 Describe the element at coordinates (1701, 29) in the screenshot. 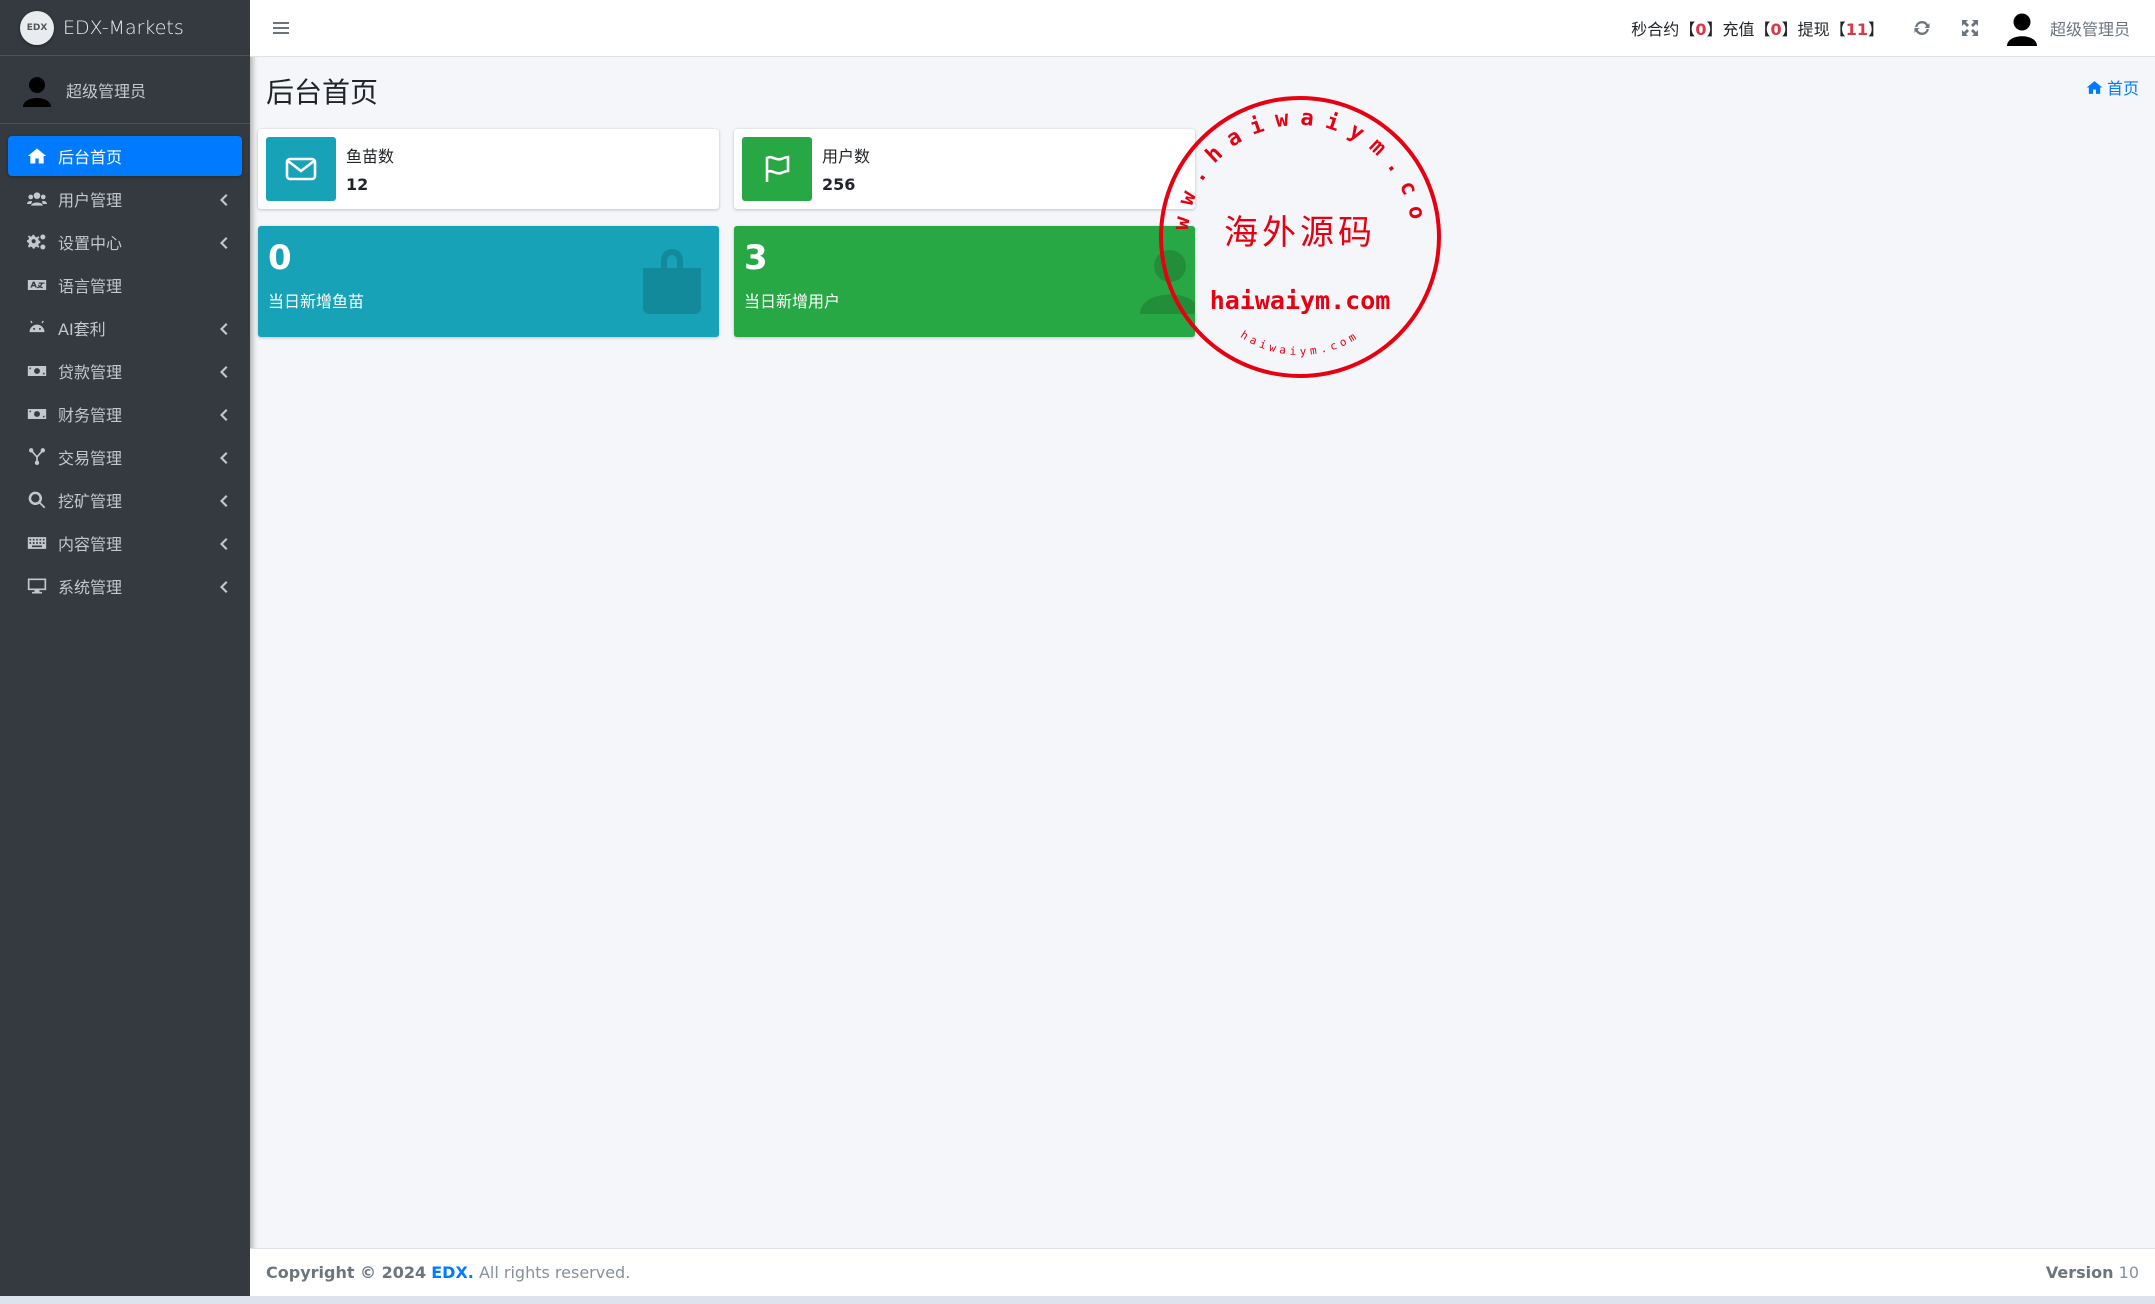

I see `contract-count: 0` at that location.